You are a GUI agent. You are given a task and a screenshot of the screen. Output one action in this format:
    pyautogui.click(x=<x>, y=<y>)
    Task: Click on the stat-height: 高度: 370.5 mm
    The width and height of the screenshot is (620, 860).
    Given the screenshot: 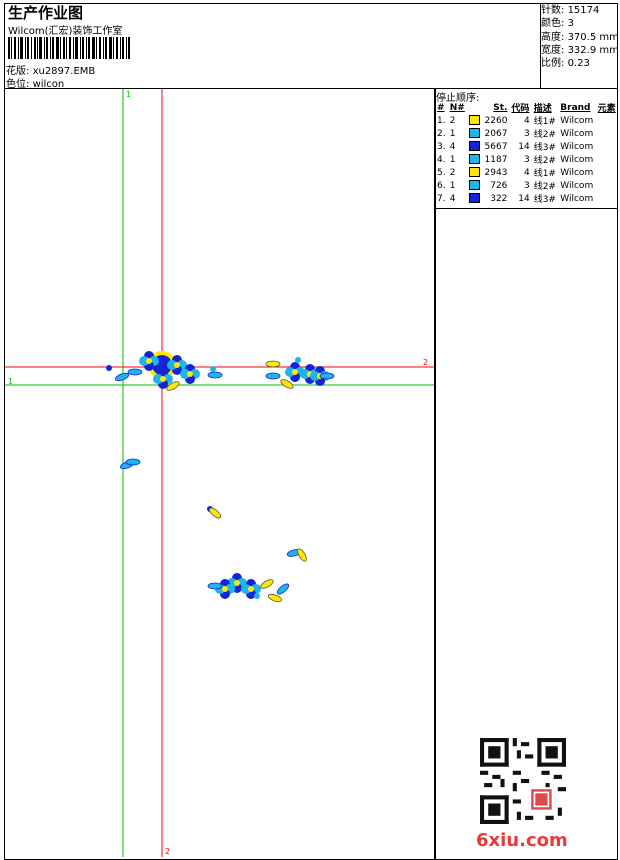 What is the action you would take?
    pyautogui.click(x=580, y=37)
    